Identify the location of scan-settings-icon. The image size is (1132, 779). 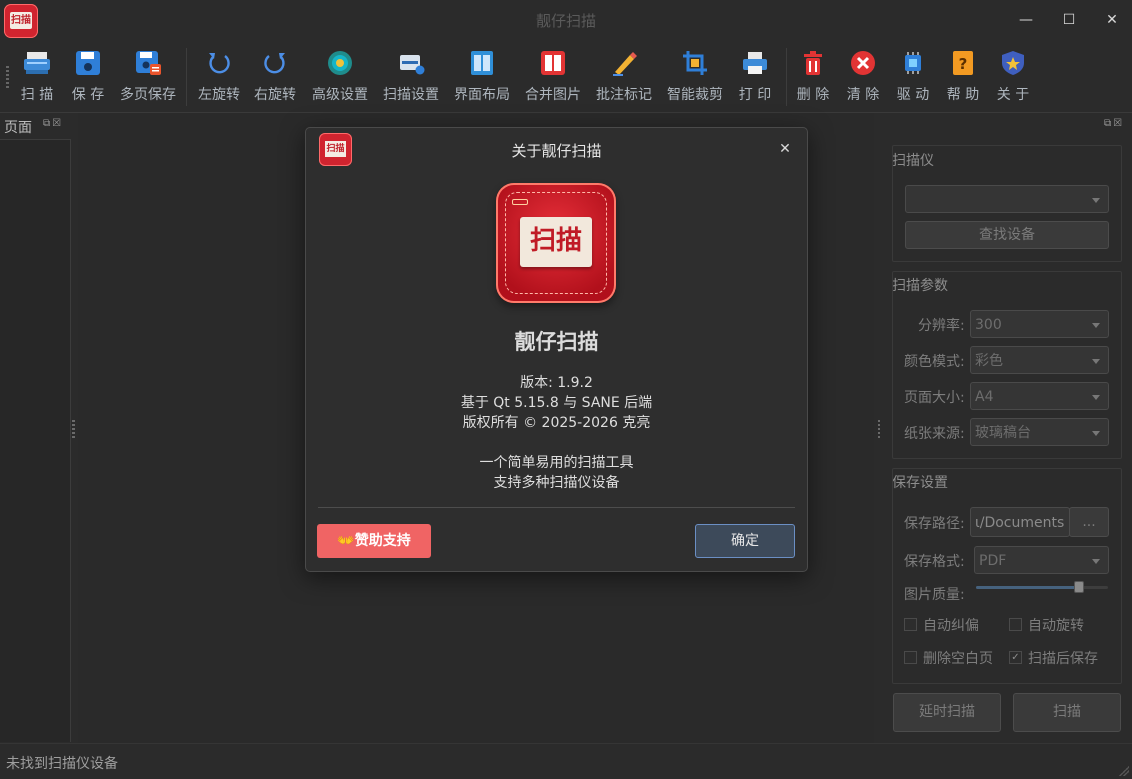
(411, 63).